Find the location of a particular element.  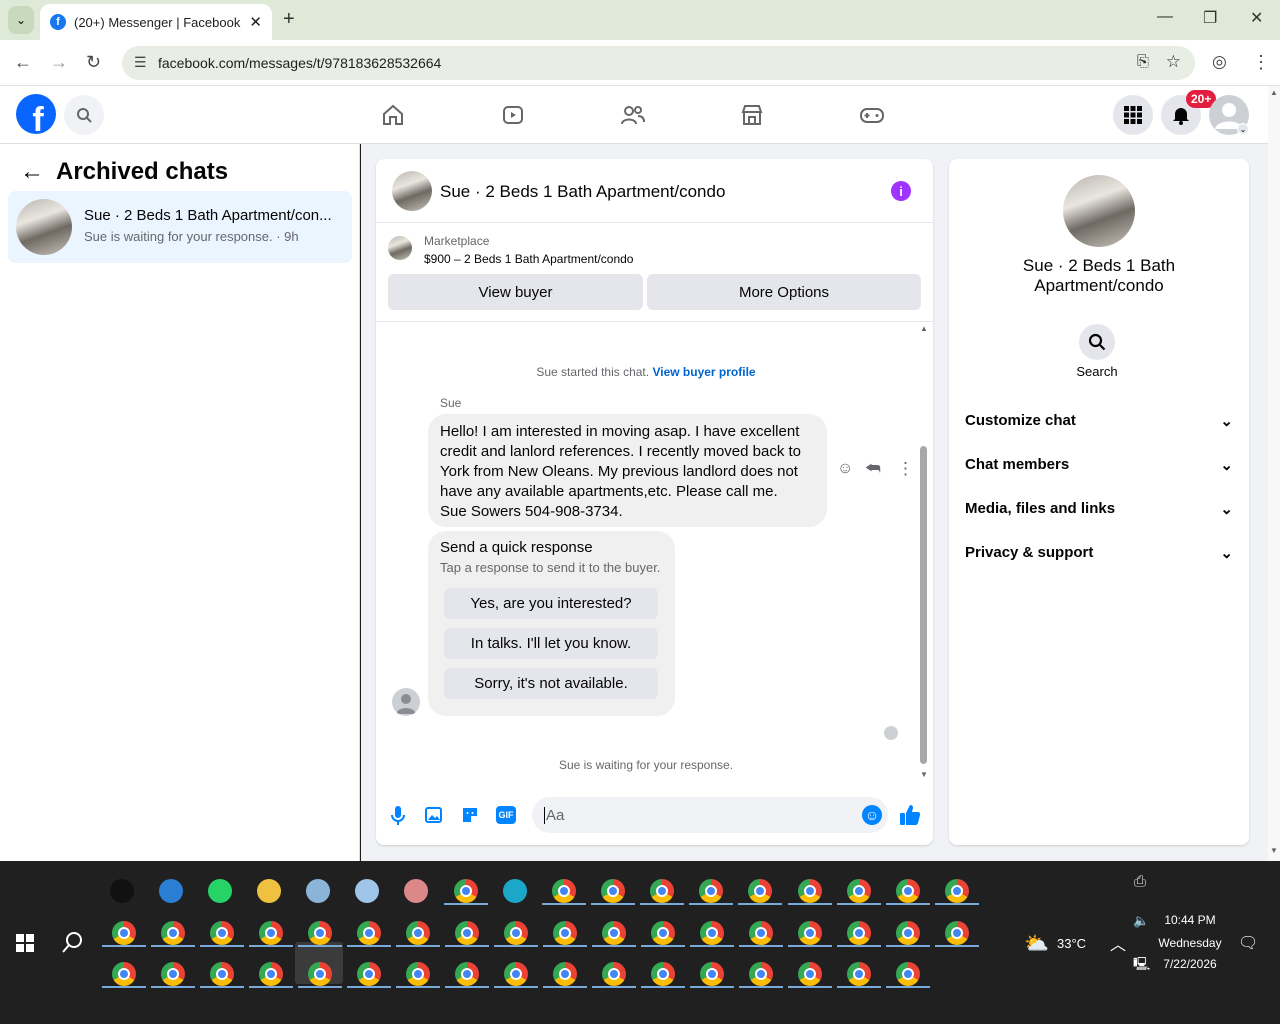

quick-response-option: Yes, are you interested? is located at coordinates (551, 603).